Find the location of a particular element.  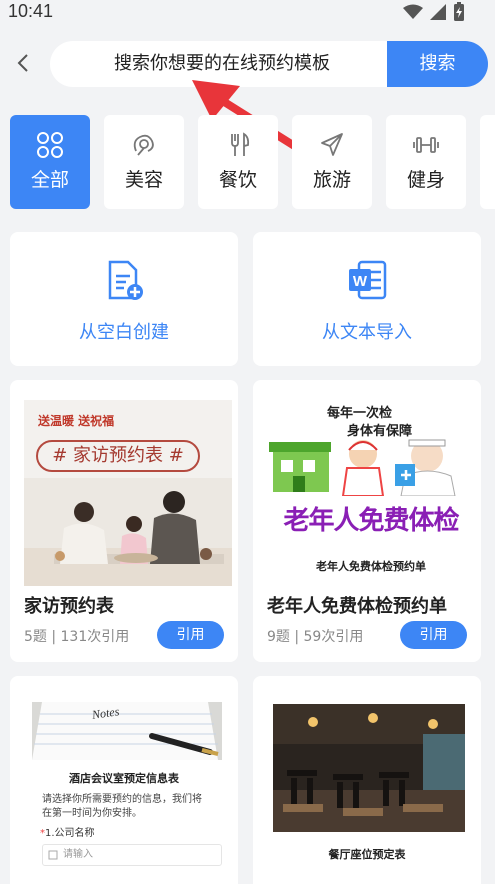

family-photo is located at coordinates (128, 532).